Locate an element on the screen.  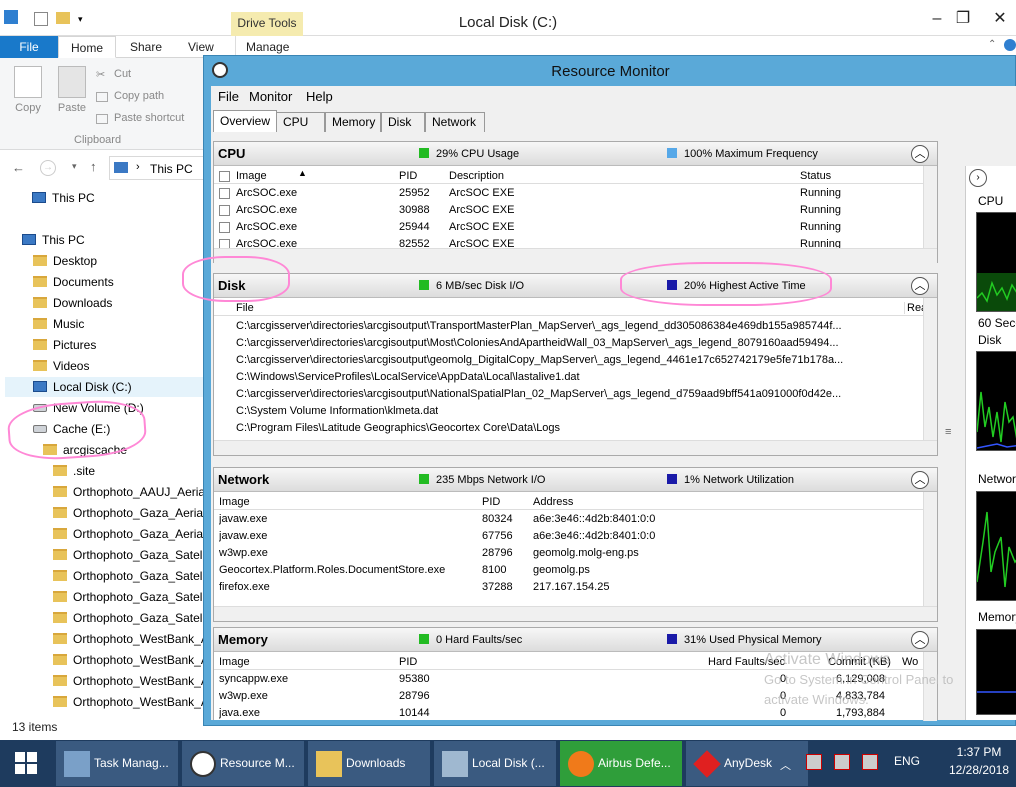
cpu-horizontal-scrollbar is located at coordinates (575, 255).